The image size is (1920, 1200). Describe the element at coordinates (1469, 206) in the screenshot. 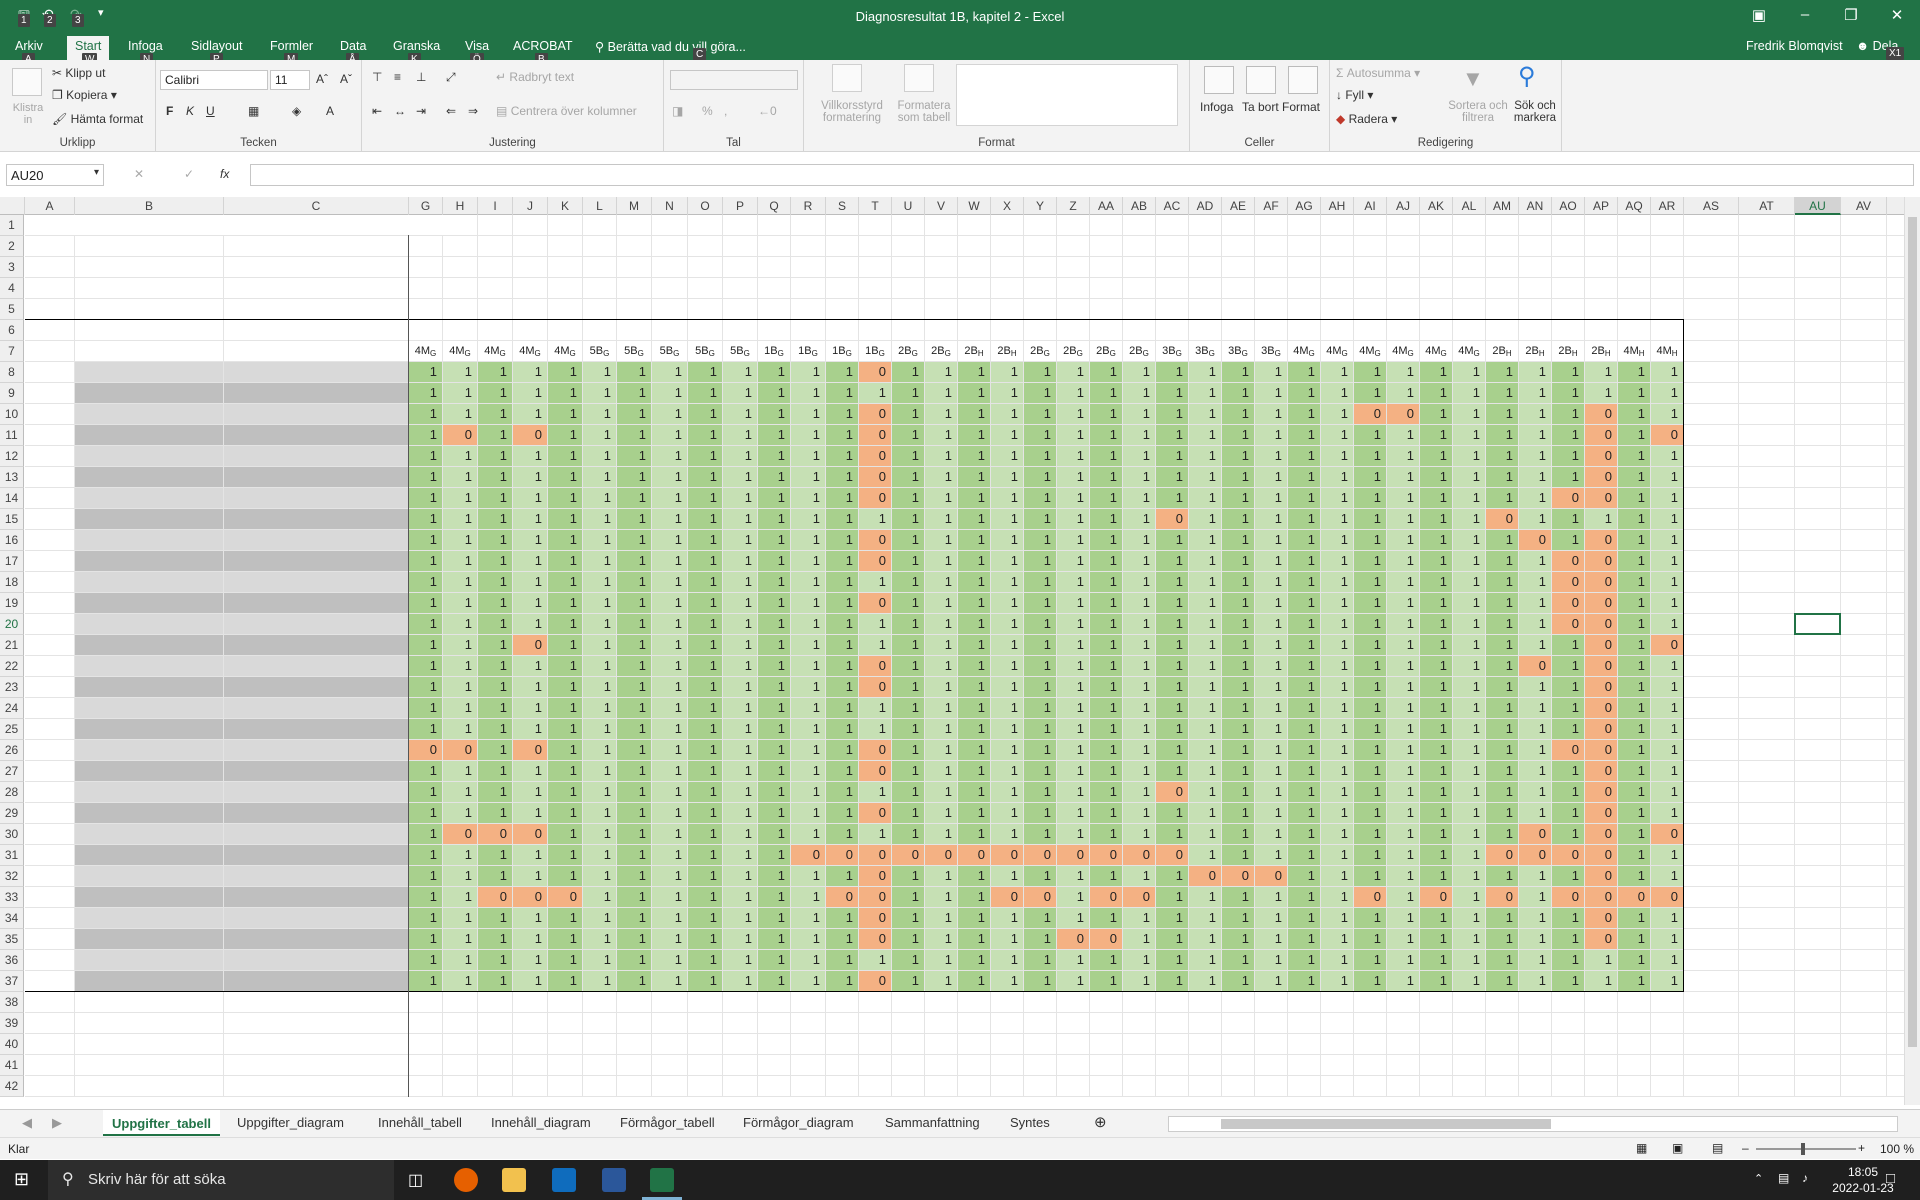

I see `column-header: AL` at that location.